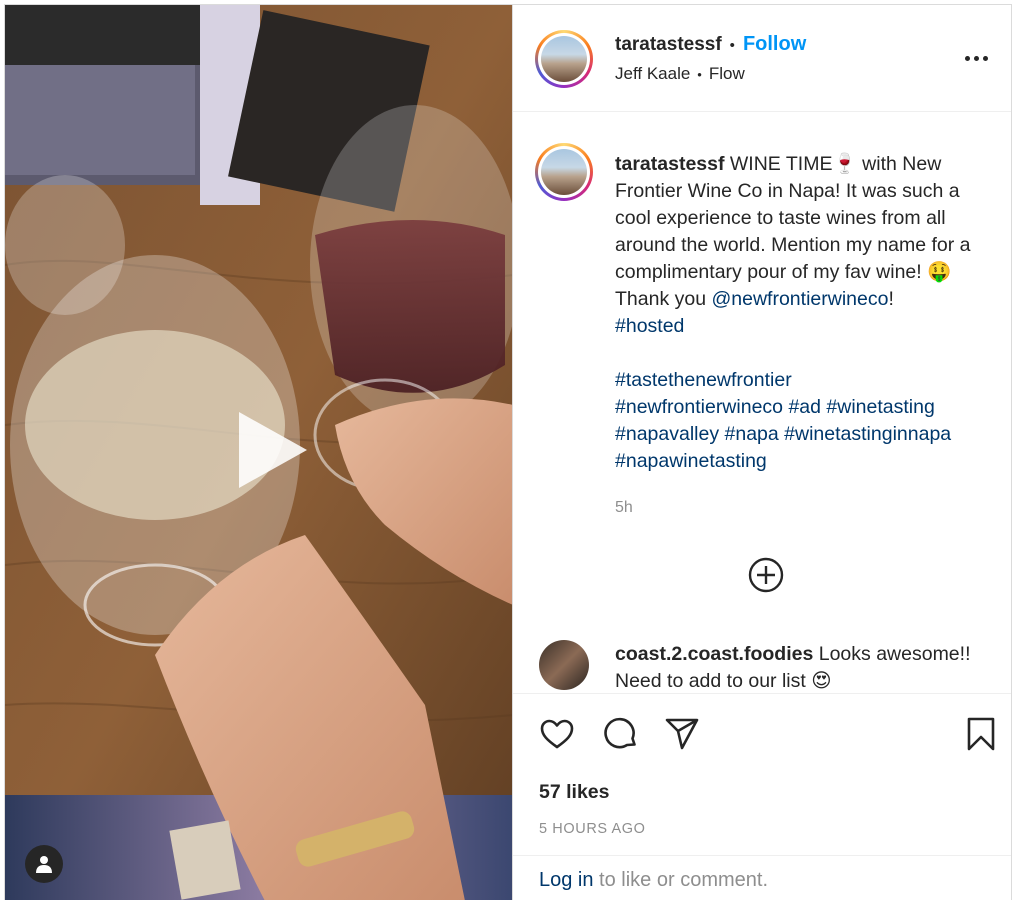 This screenshot has height=900, width=1016. What do you see at coordinates (566, 880) in the screenshot?
I see `login-link: Log in` at bounding box center [566, 880].